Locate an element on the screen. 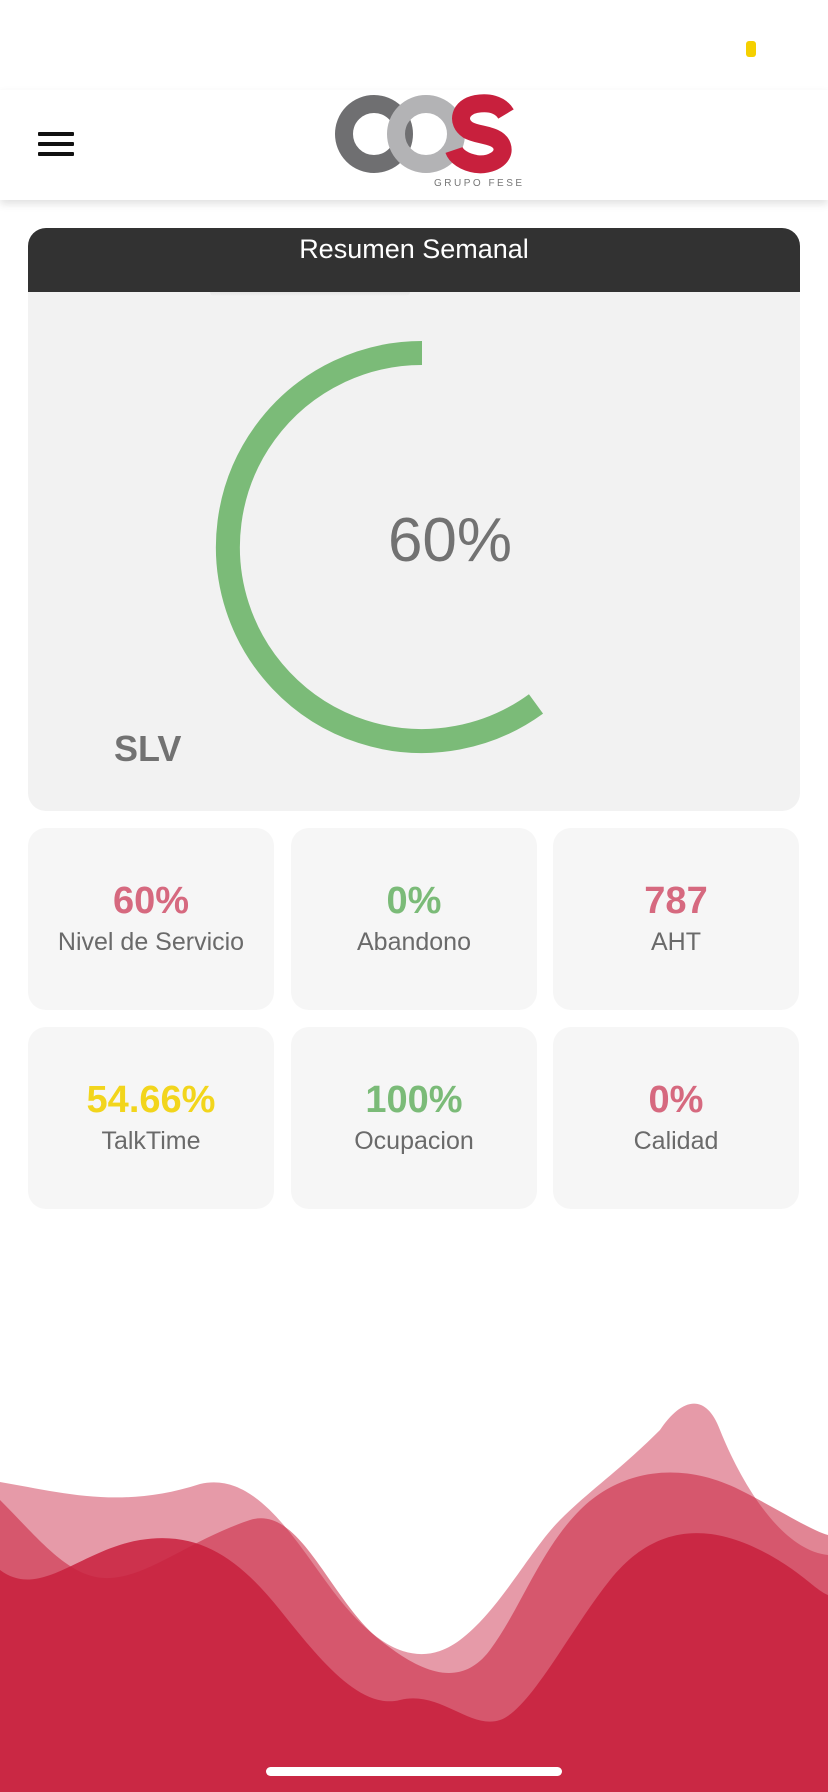 The image size is (828, 1792). kpi-tile-aht: 787 AHT is located at coordinates (676, 919).